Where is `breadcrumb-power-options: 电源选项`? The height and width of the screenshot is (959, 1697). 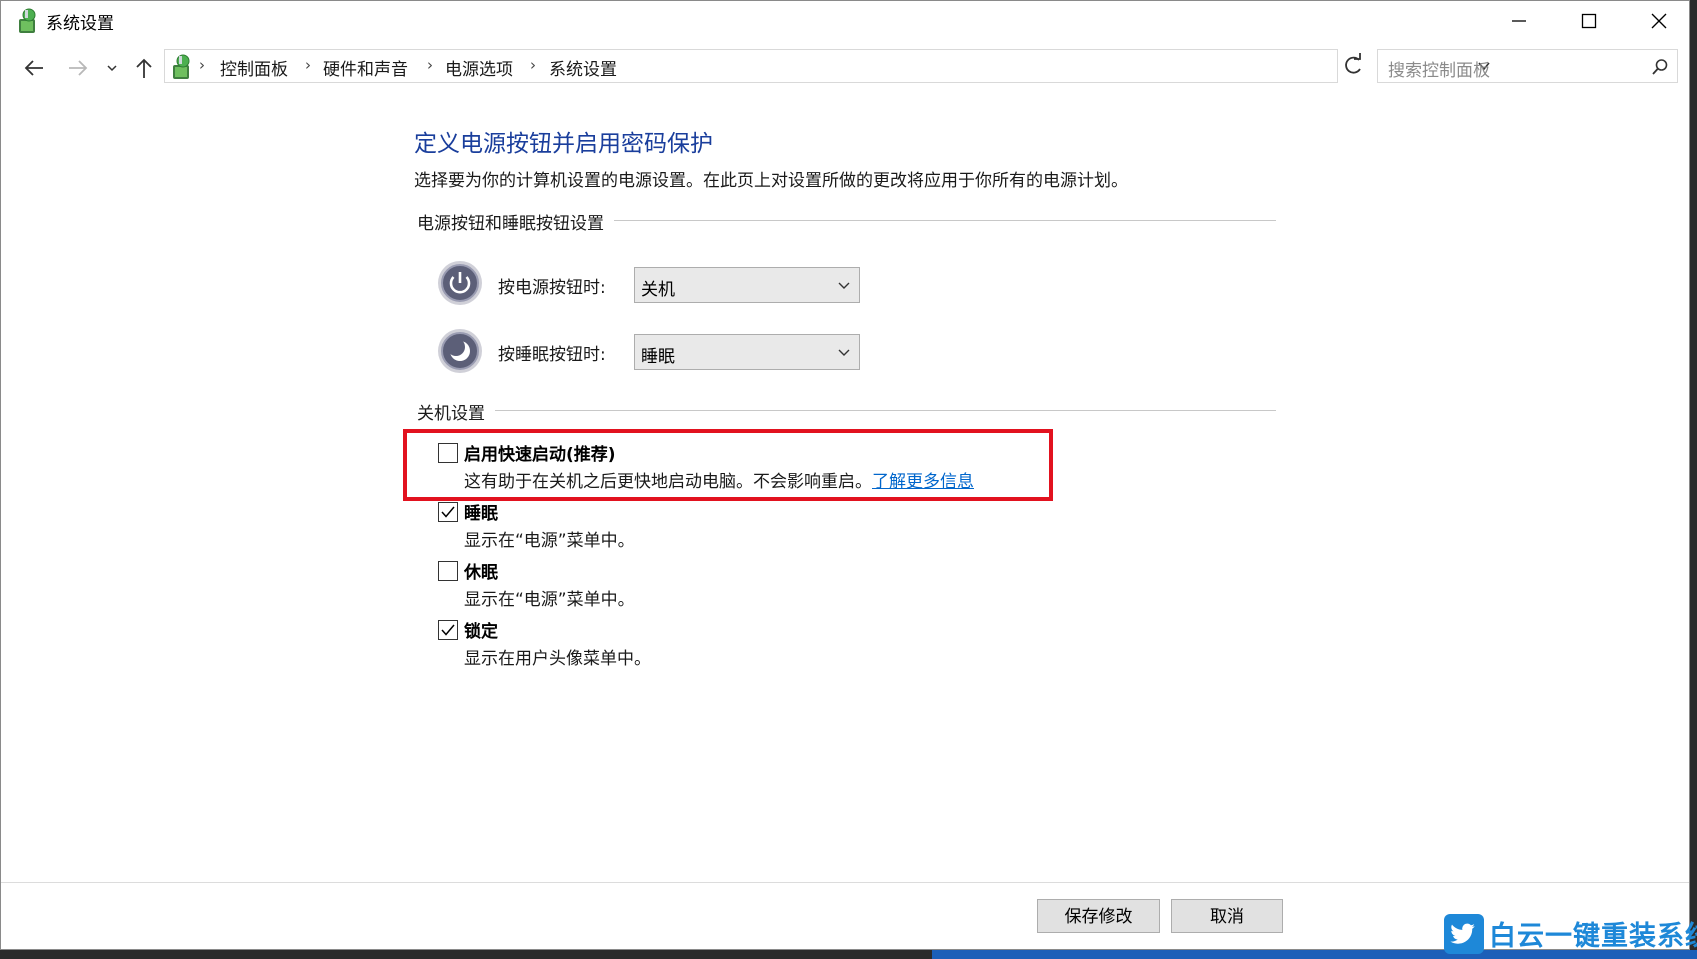 breadcrumb-power-options: 电源选项 is located at coordinates (479, 67).